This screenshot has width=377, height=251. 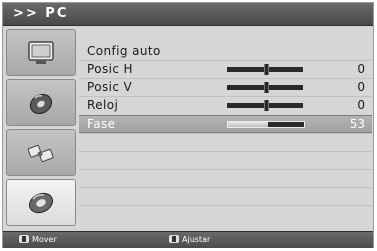 I want to click on posic-h-slider, so click(x=265, y=69).